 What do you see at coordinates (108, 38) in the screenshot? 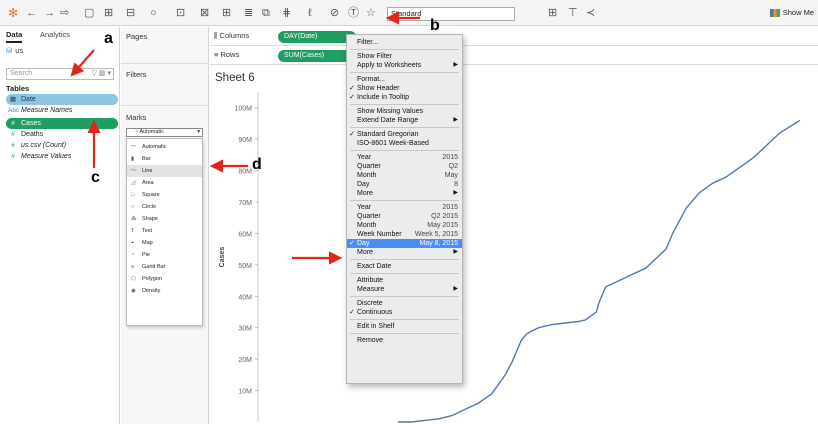
I see `annotation-a: a` at bounding box center [108, 38].